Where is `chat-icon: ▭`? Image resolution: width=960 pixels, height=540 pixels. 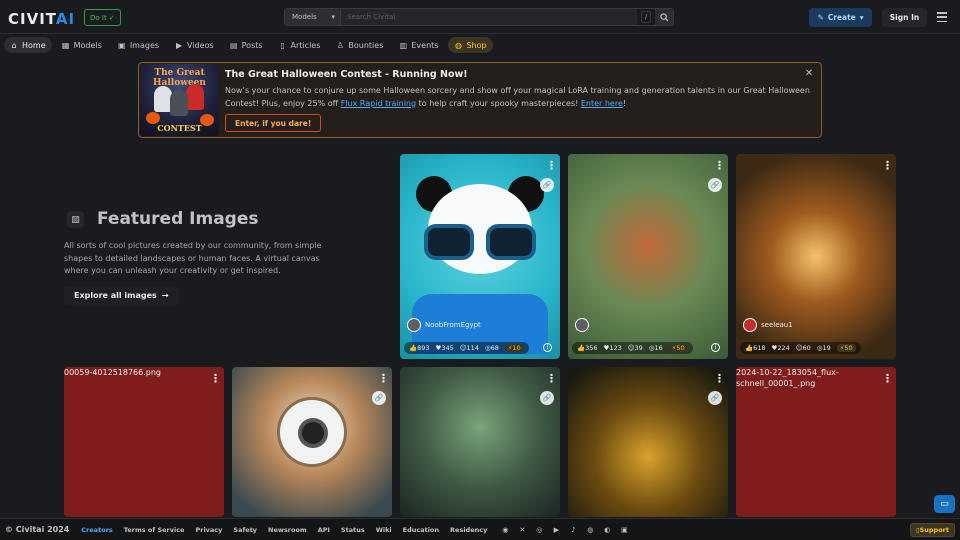 chat-icon: ▭ is located at coordinates (944, 504).